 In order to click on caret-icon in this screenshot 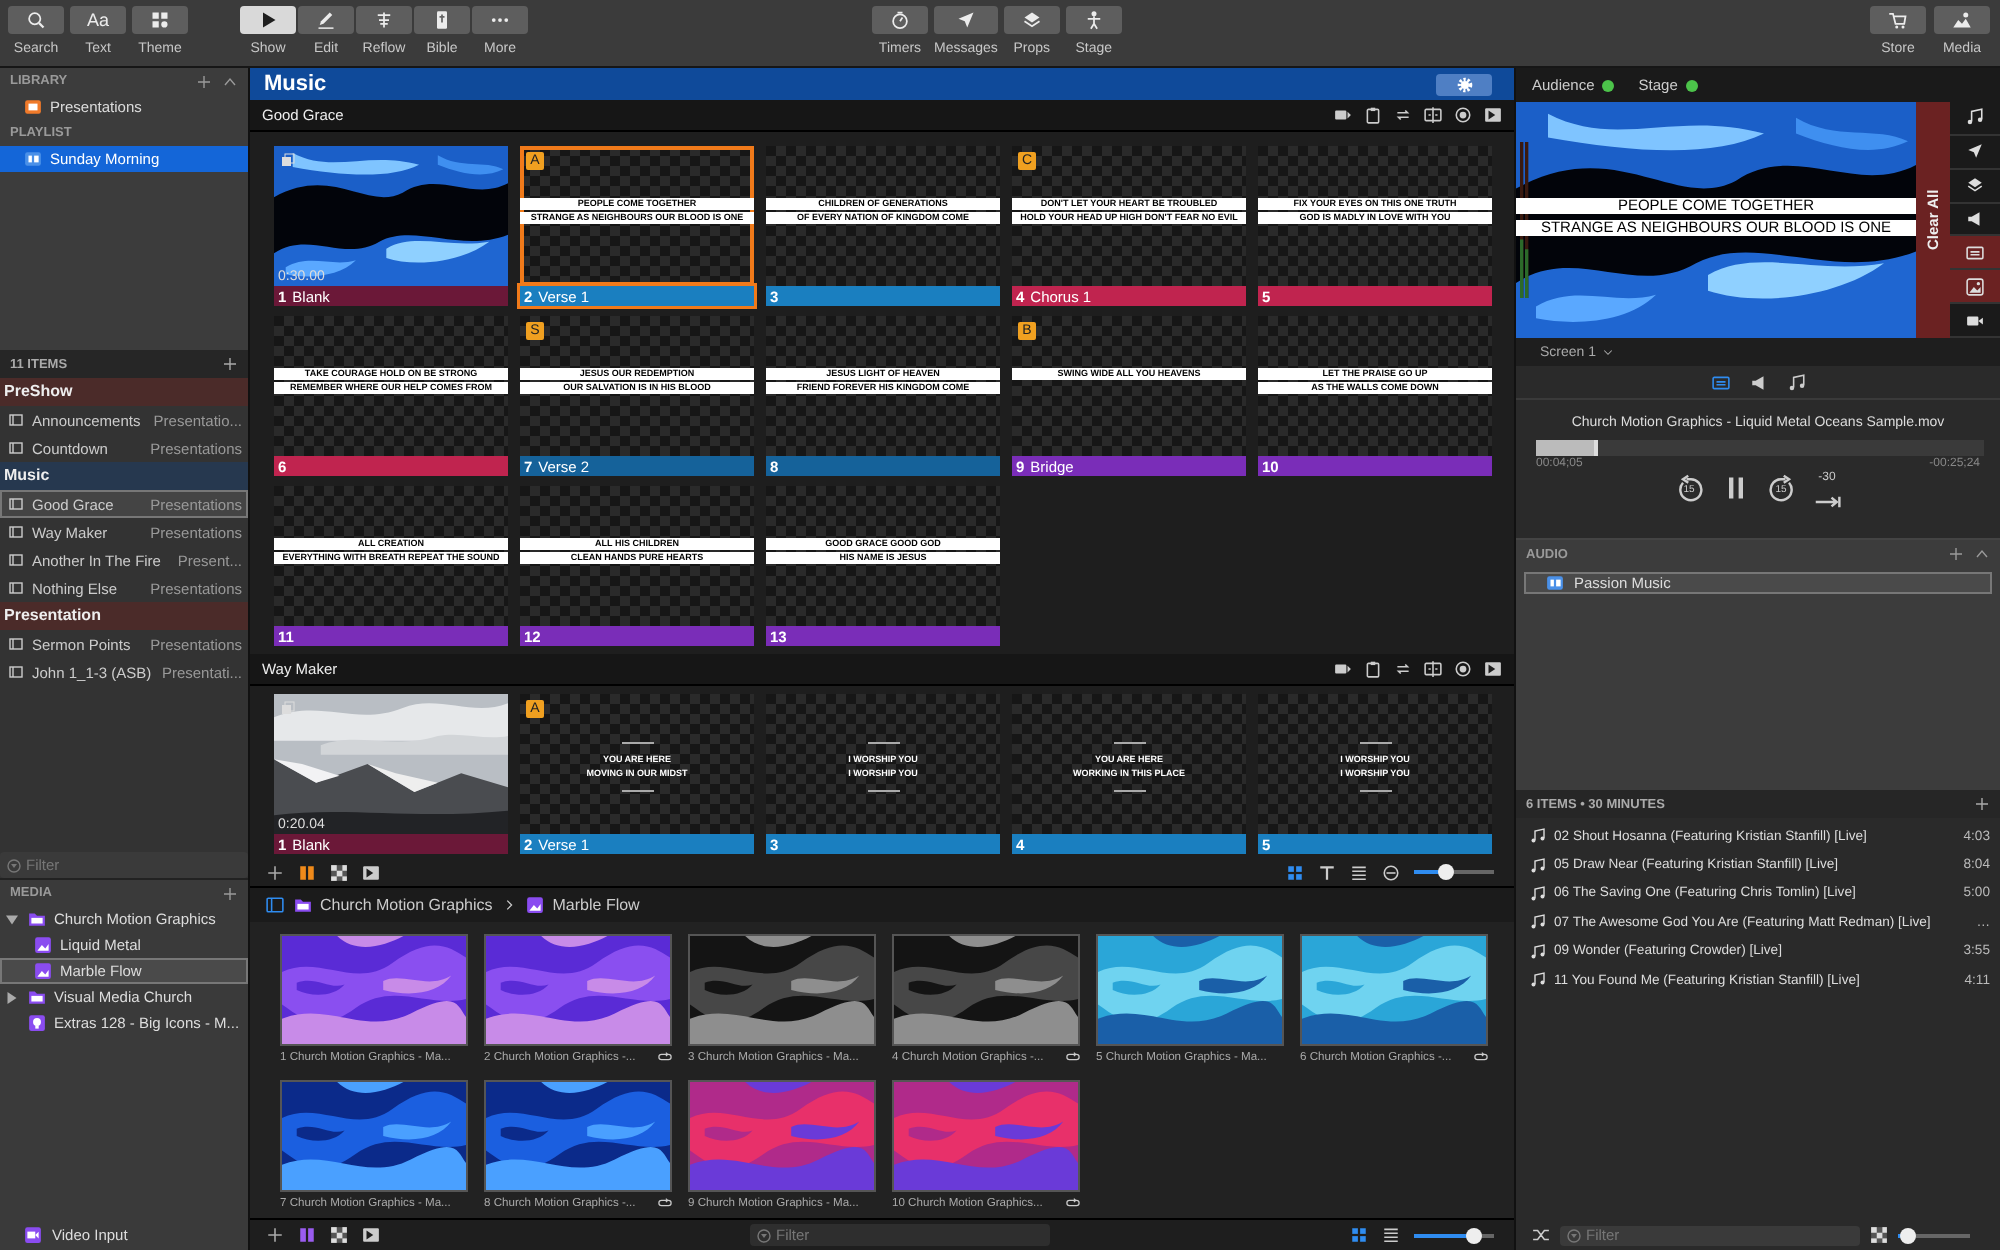, I will do `click(1608, 352)`.